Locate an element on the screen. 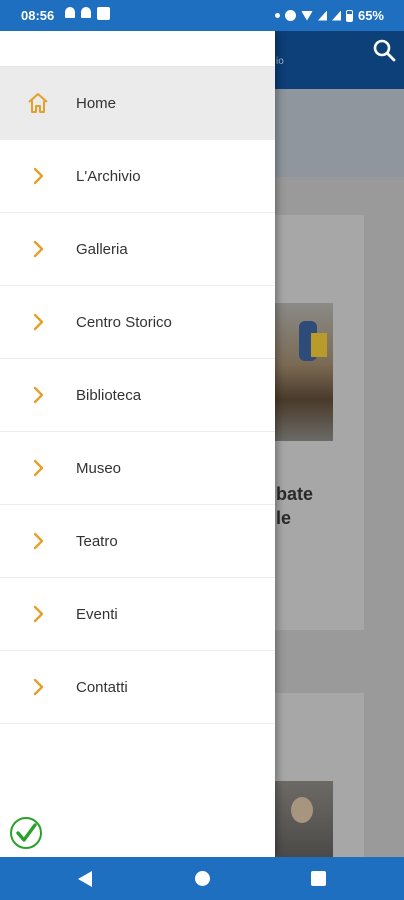  dot-icon is located at coordinates (277, 15).